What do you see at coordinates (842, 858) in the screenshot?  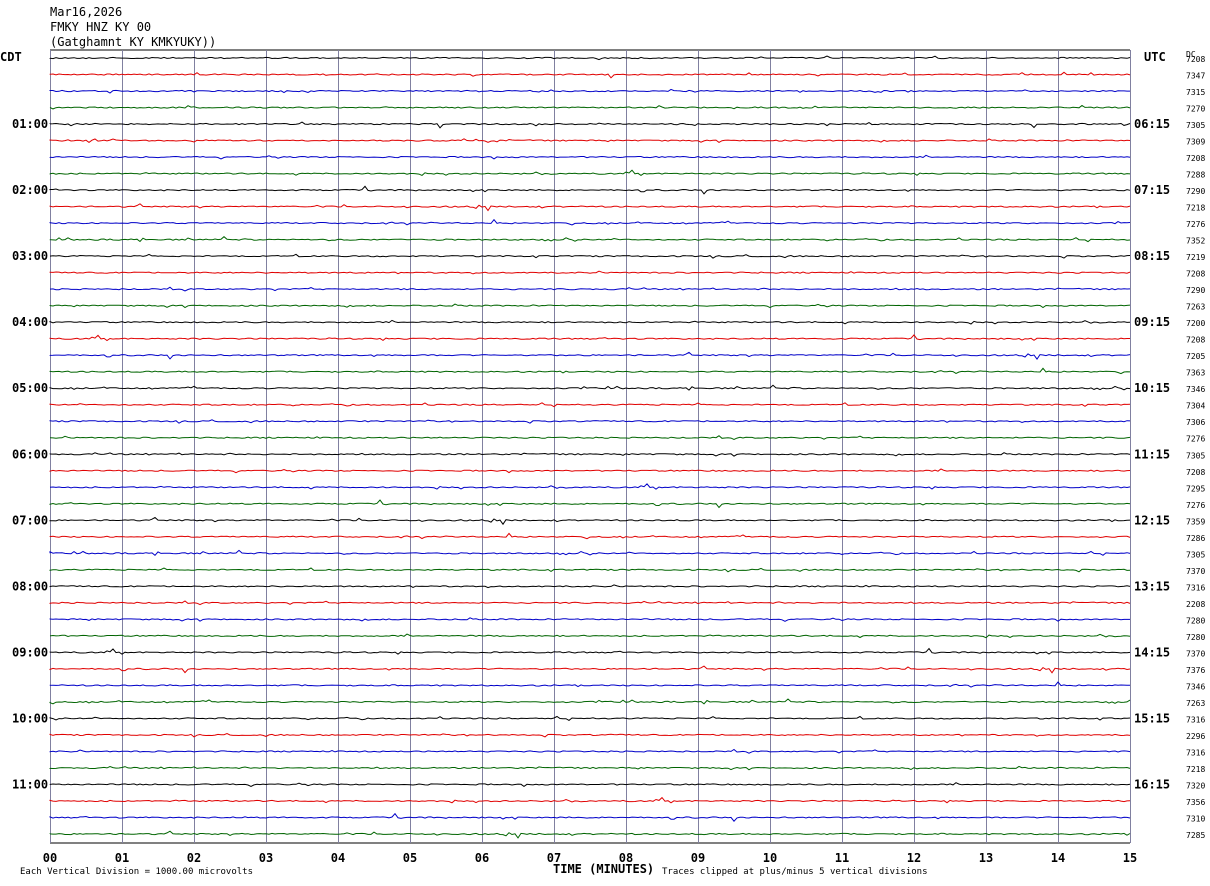 I see `x-tick-label: 11` at bounding box center [842, 858].